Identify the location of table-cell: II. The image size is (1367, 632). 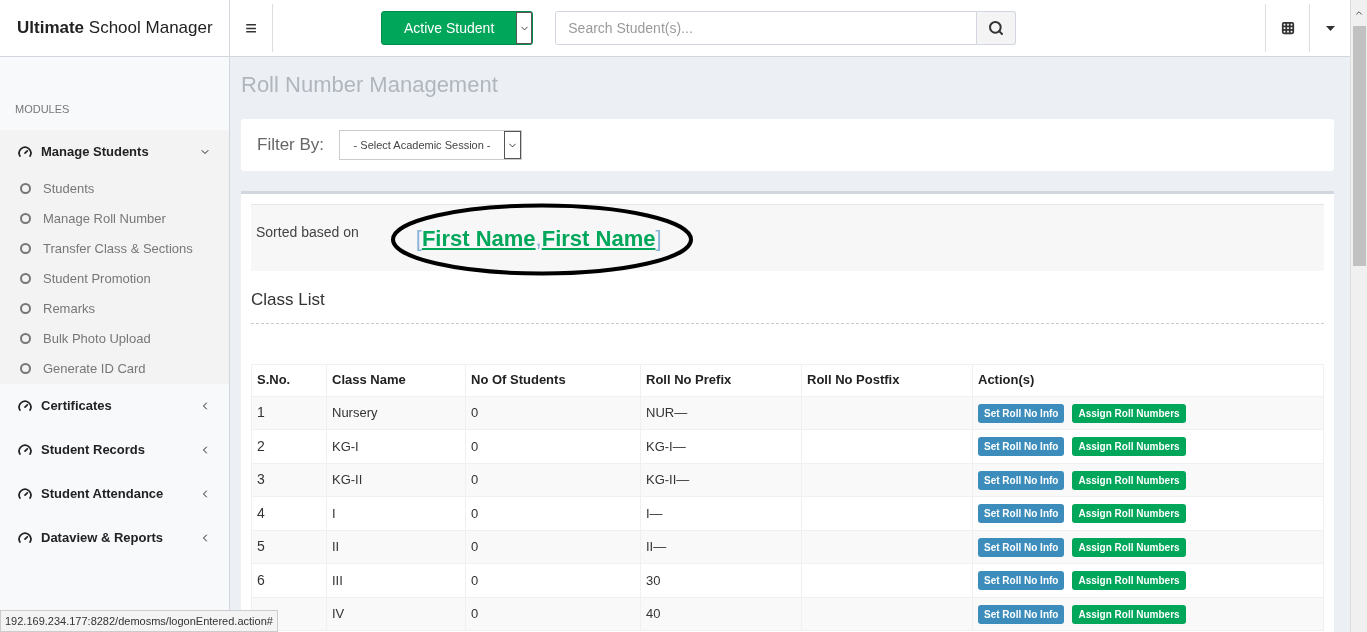
(336, 546).